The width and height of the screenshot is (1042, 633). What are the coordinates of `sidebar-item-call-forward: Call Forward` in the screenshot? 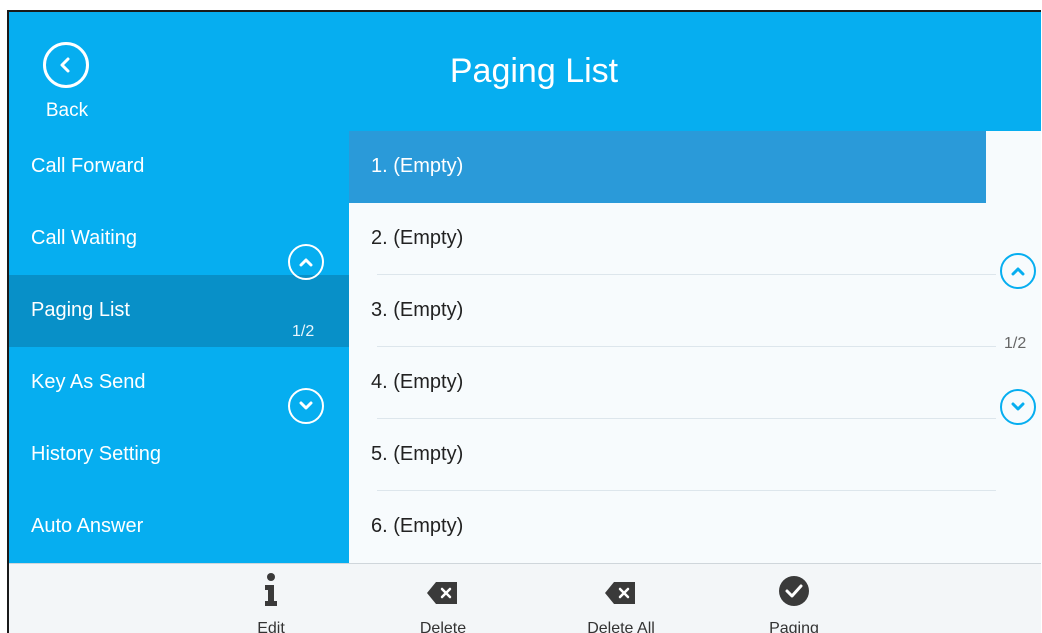 It's located at (179, 167).